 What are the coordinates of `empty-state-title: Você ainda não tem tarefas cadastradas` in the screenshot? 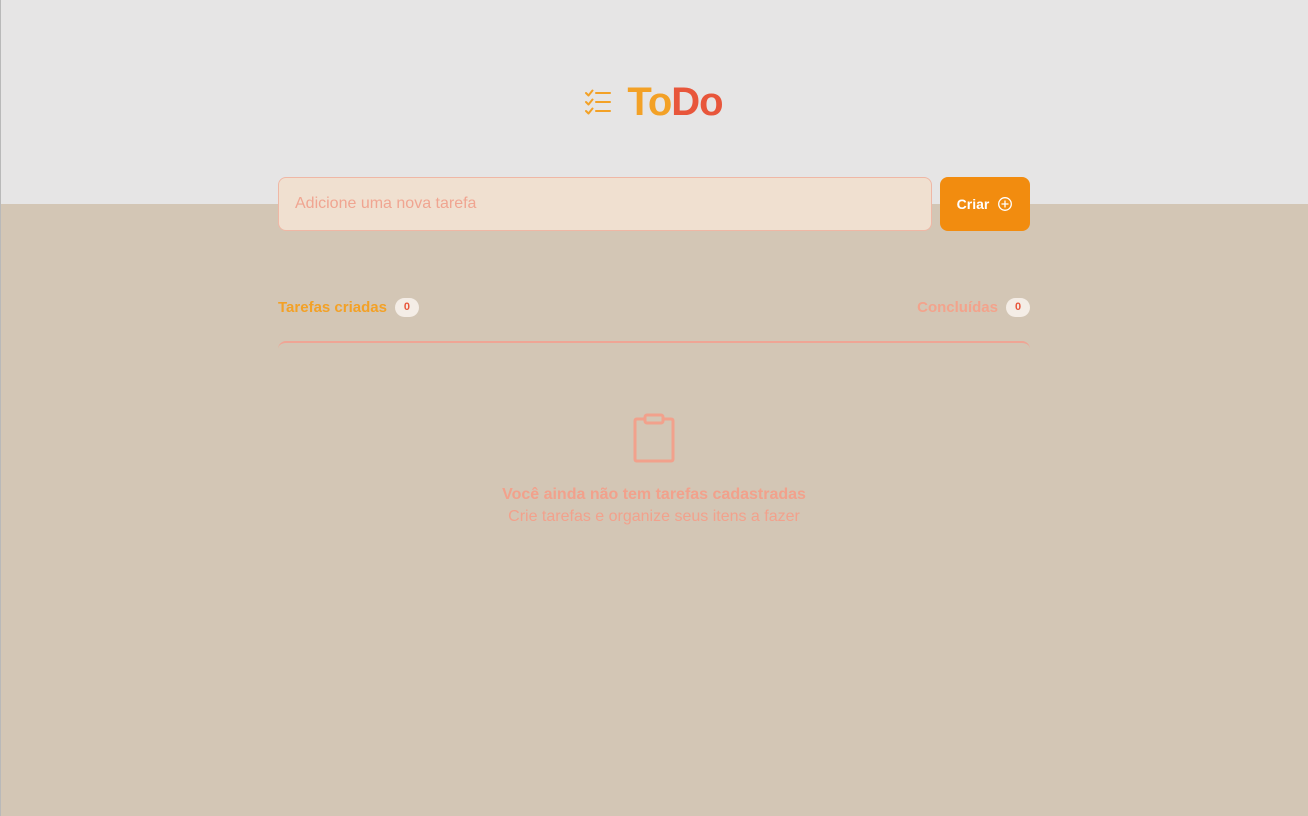 It's located at (654, 494).